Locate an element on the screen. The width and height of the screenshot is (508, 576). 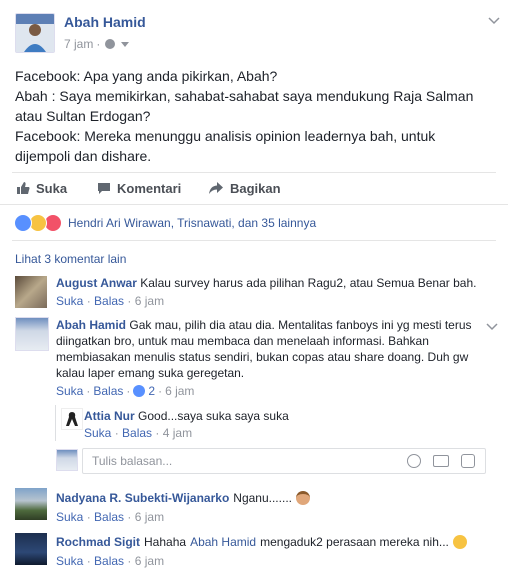
reply-thread-line is located at coordinates (55, 423).